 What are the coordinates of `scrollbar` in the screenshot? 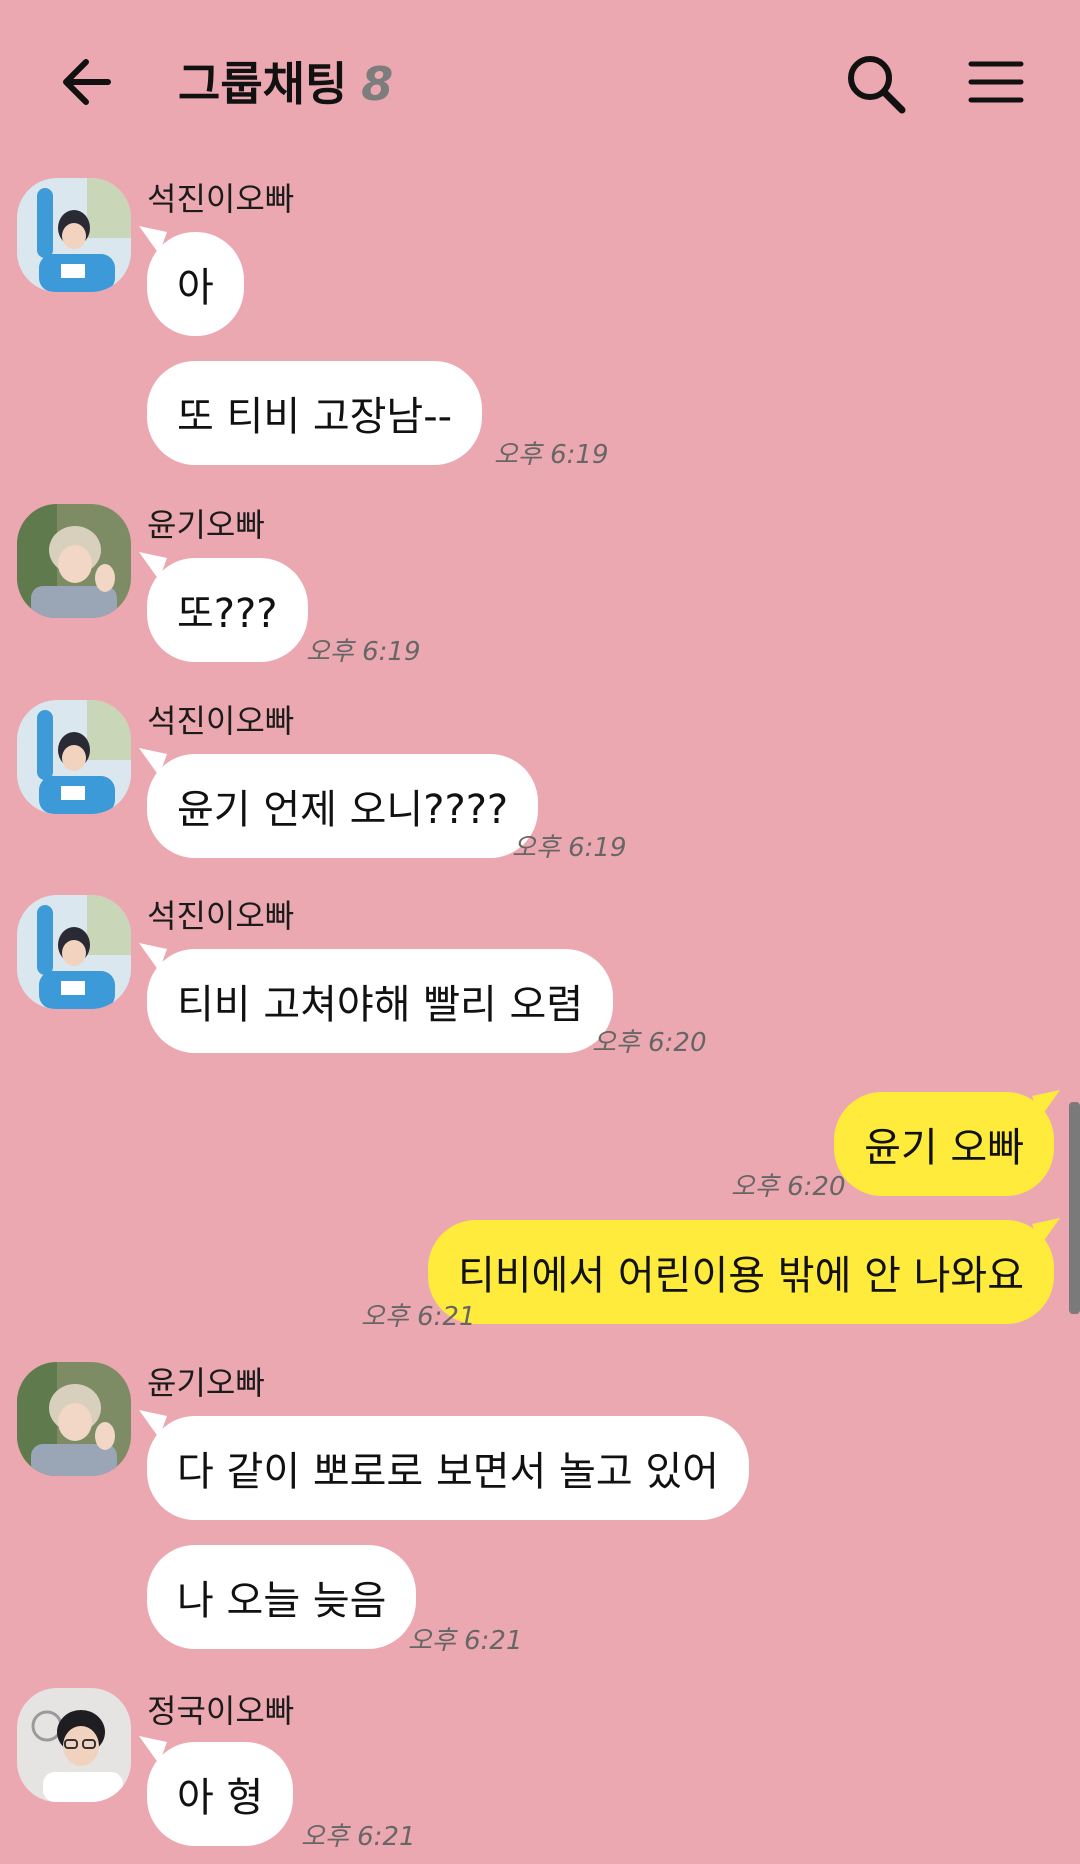 It's located at (1074, 1208).